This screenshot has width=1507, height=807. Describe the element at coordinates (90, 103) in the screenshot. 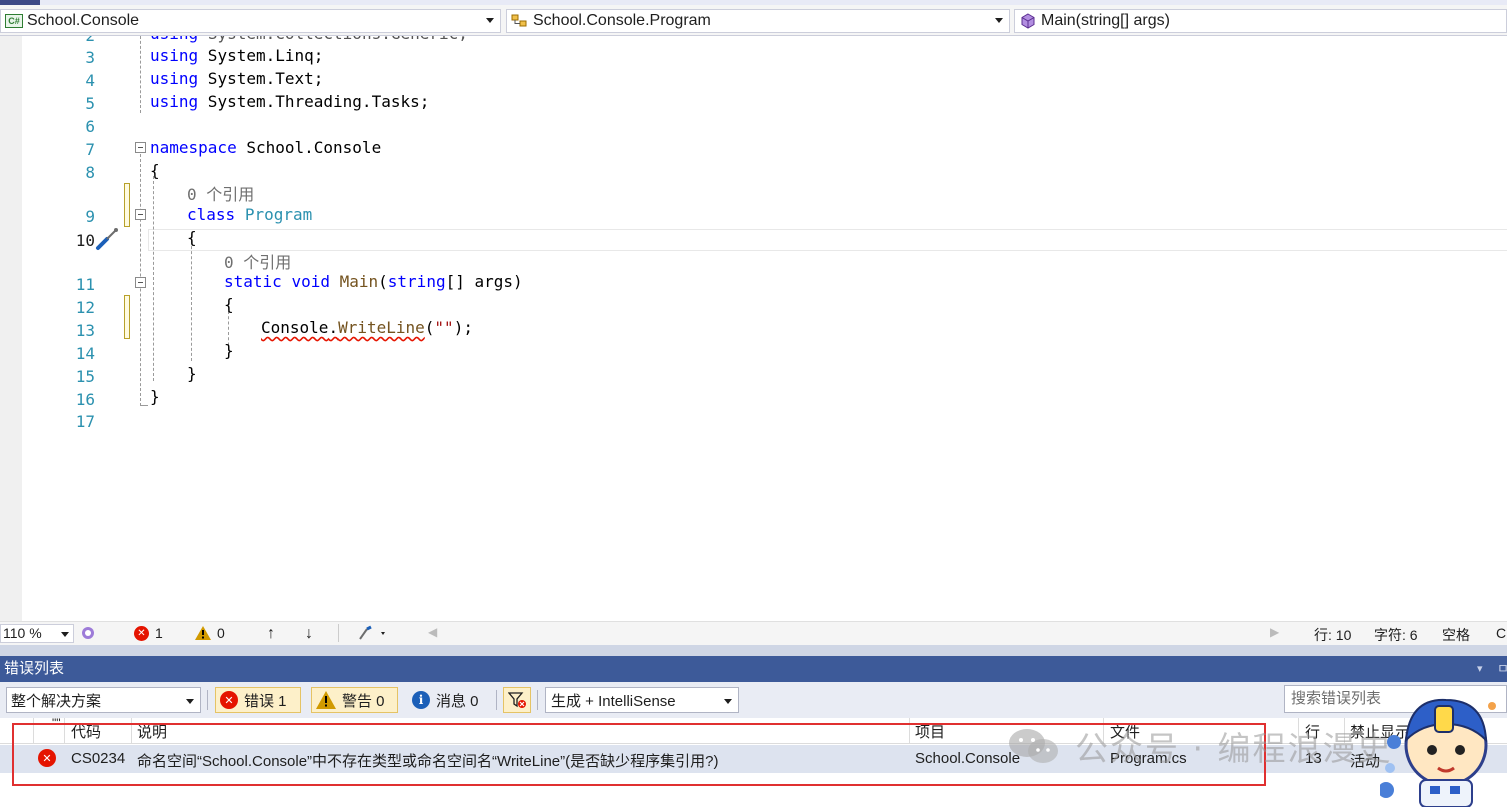

I see `line-number: 5` at that location.